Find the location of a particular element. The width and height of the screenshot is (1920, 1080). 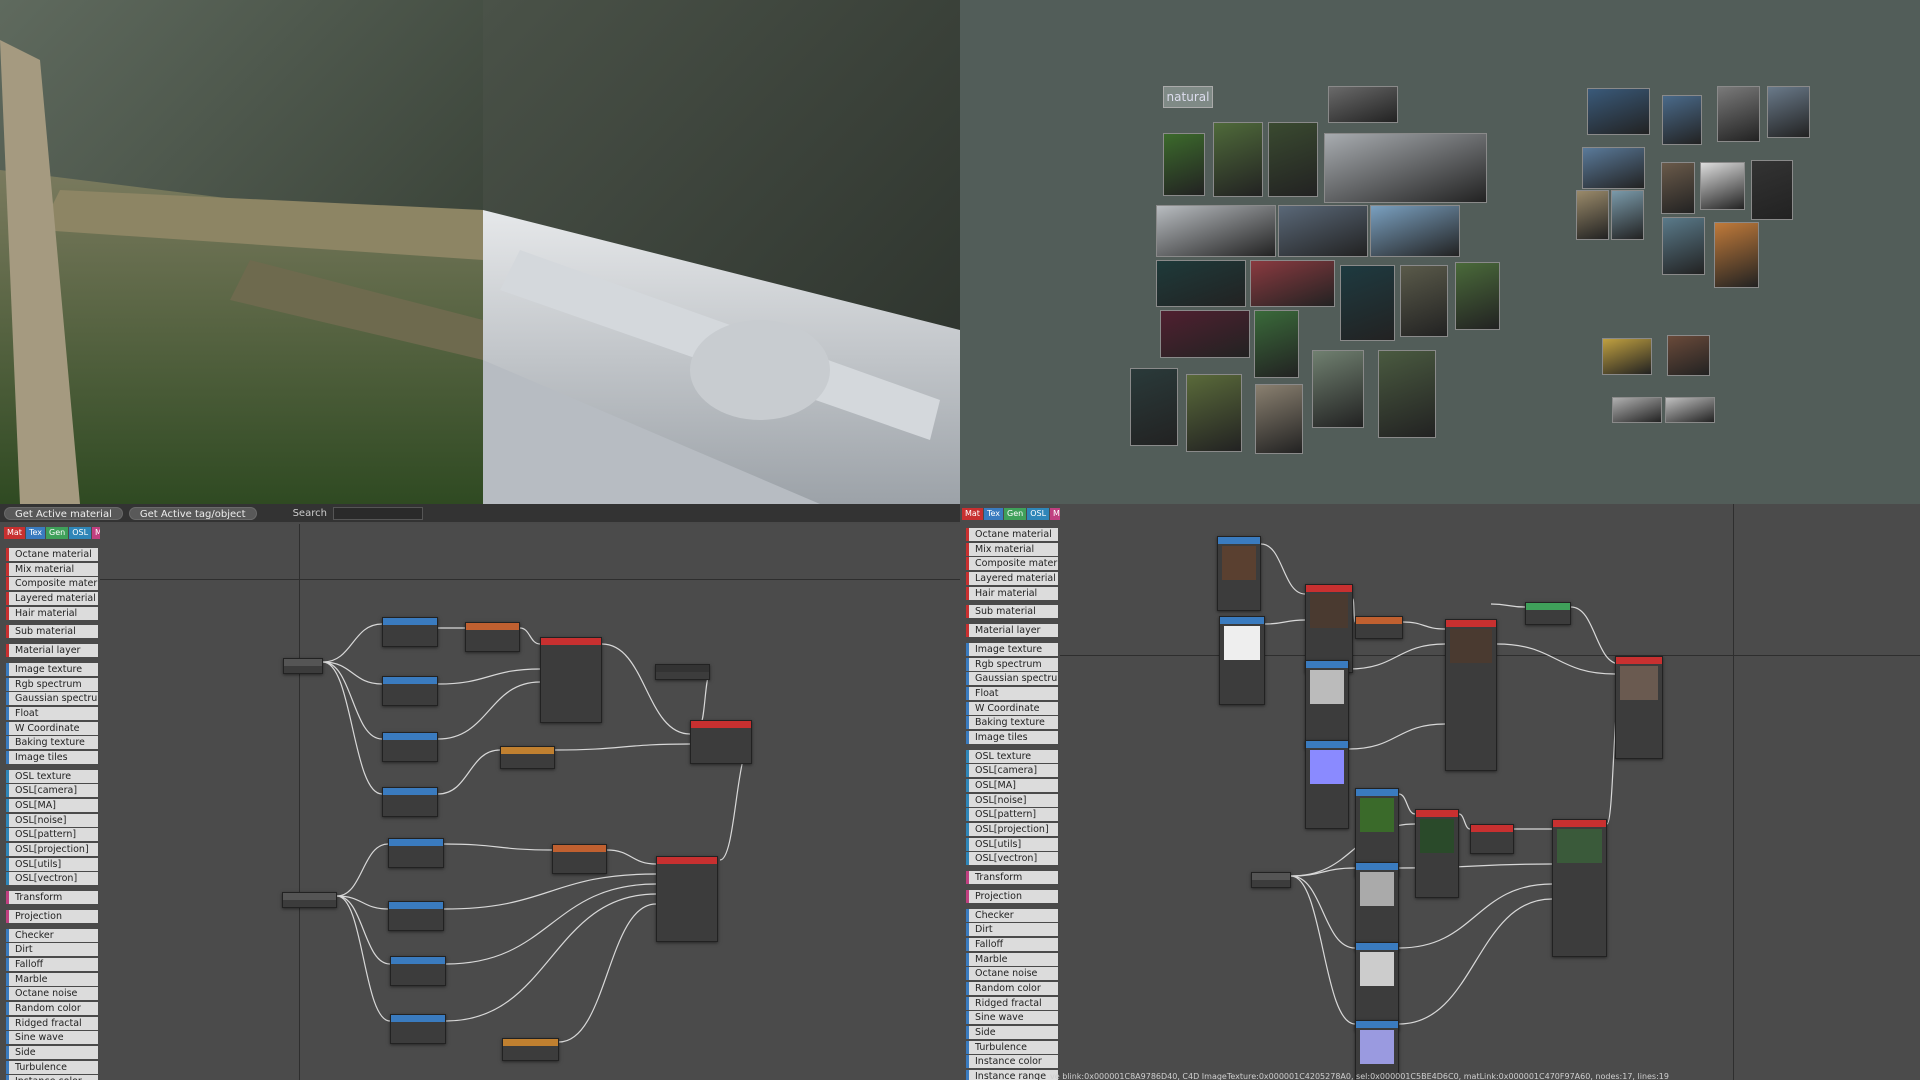

palette-item-material-layer: Material layer is located at coordinates (52, 651).